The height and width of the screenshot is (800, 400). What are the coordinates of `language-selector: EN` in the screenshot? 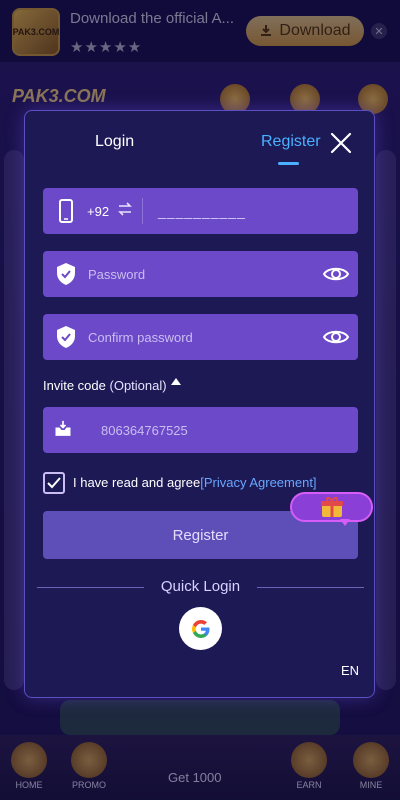 It's located at (350, 670).